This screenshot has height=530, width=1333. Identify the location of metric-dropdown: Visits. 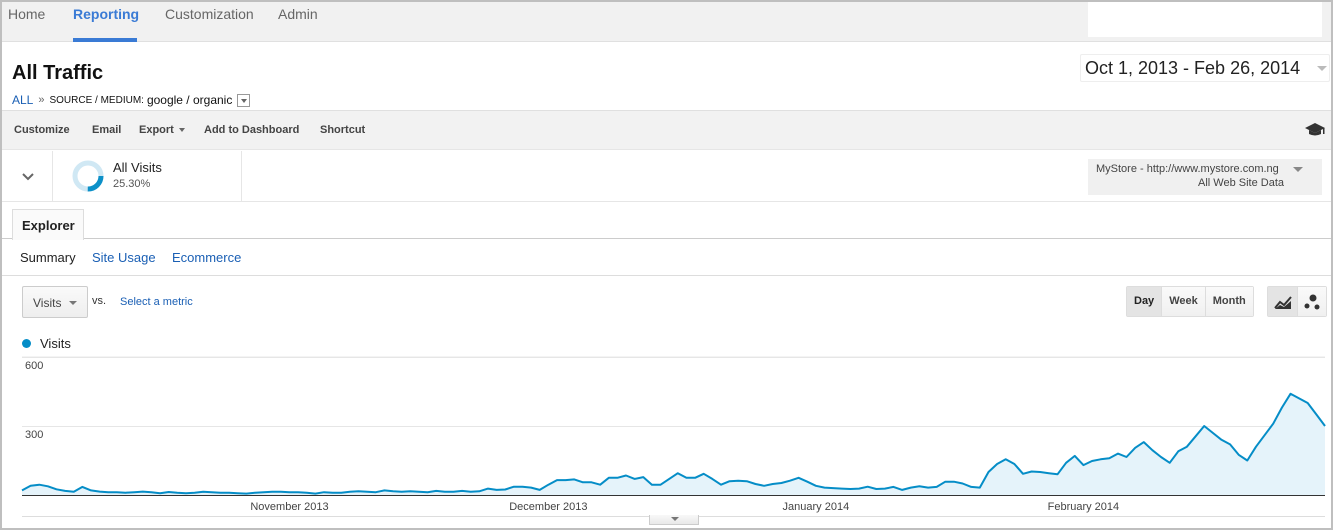
(55, 302).